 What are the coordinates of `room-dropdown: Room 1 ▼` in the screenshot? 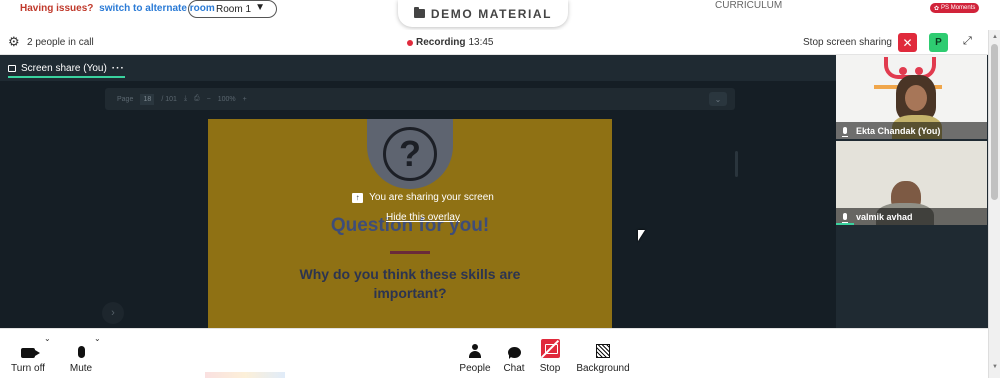 It's located at (232, 9).